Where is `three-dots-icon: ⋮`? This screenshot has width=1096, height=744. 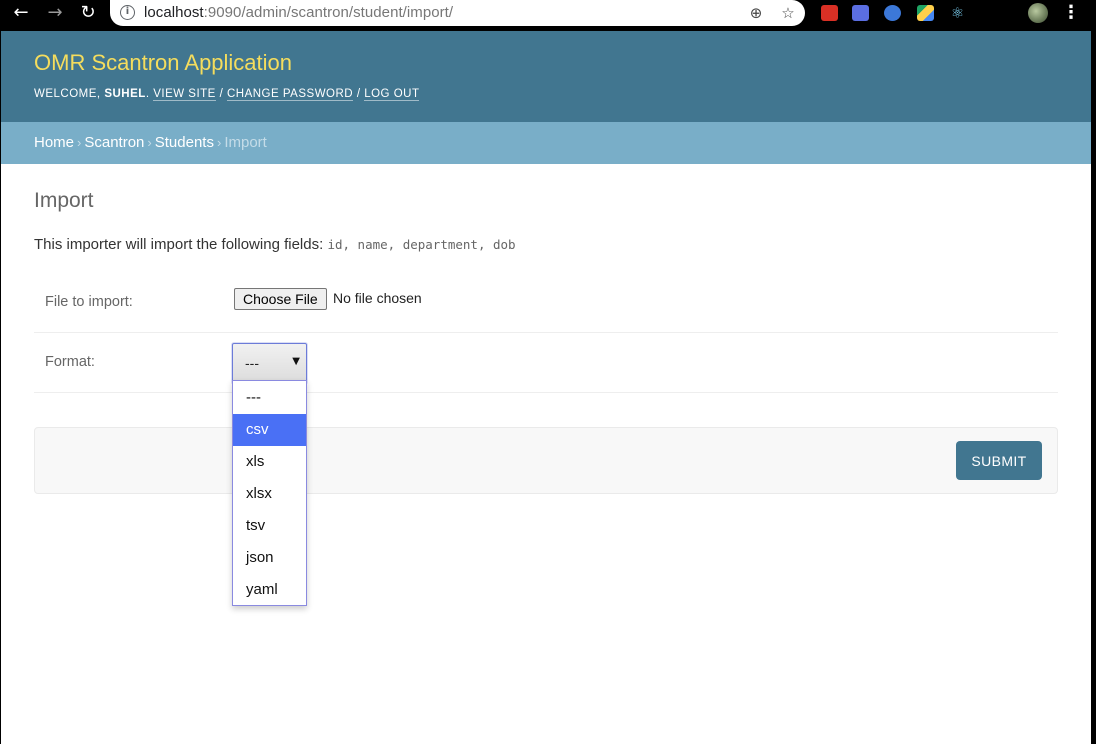
three-dots-icon: ⋮ is located at coordinates (1071, 13).